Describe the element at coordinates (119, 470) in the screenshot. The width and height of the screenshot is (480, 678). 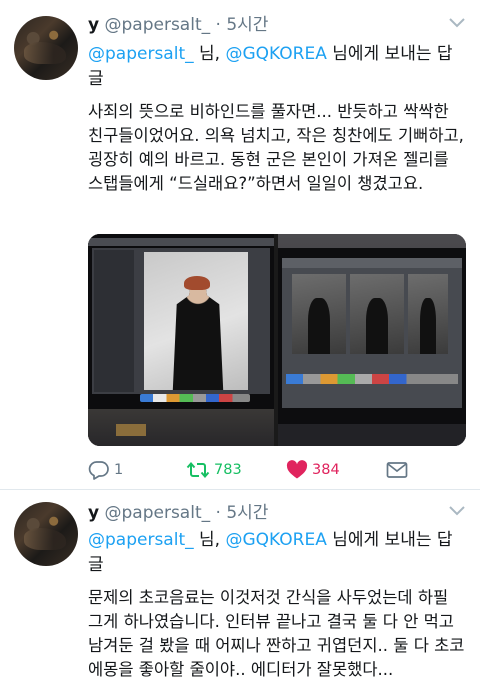
I see `reply-count: 1` at that location.